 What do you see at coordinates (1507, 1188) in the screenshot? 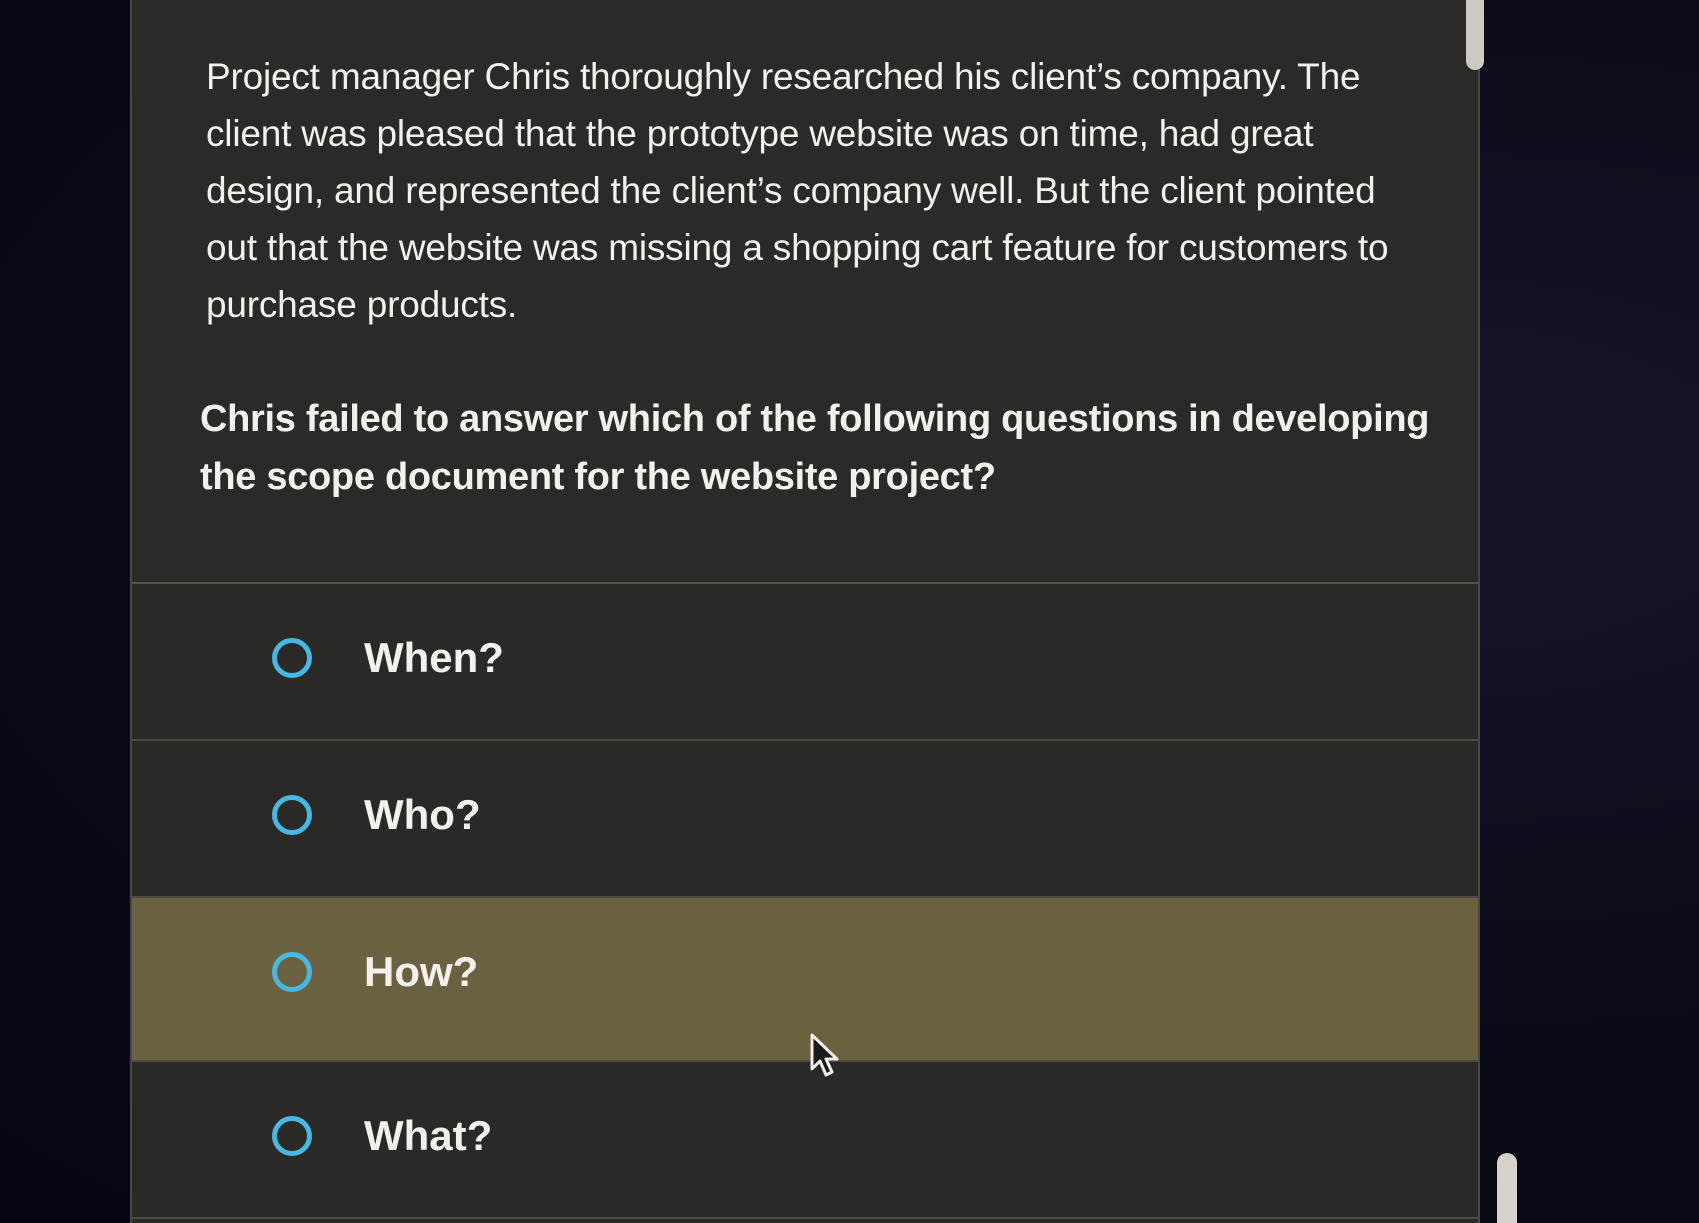
I see `scrollbar-thumb-bottom` at bounding box center [1507, 1188].